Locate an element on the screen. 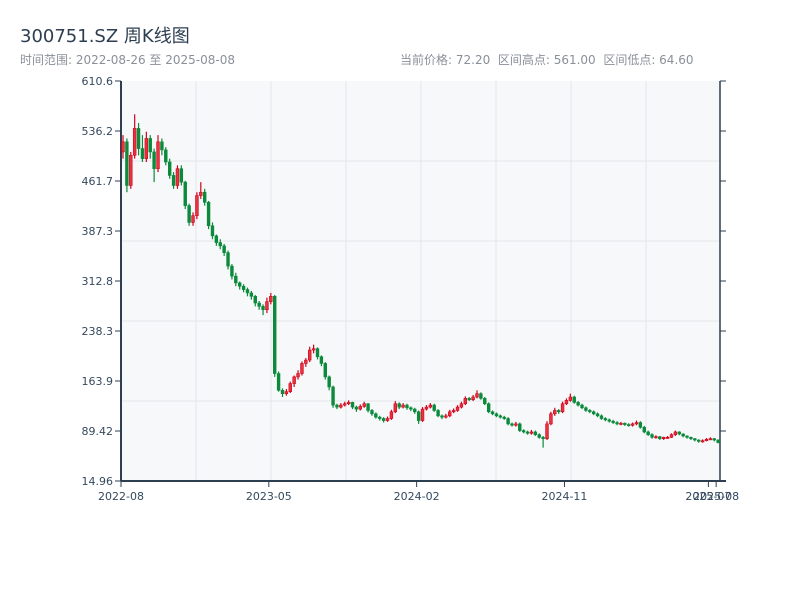  y-tick-label: 238.3 is located at coordinates (98, 331).